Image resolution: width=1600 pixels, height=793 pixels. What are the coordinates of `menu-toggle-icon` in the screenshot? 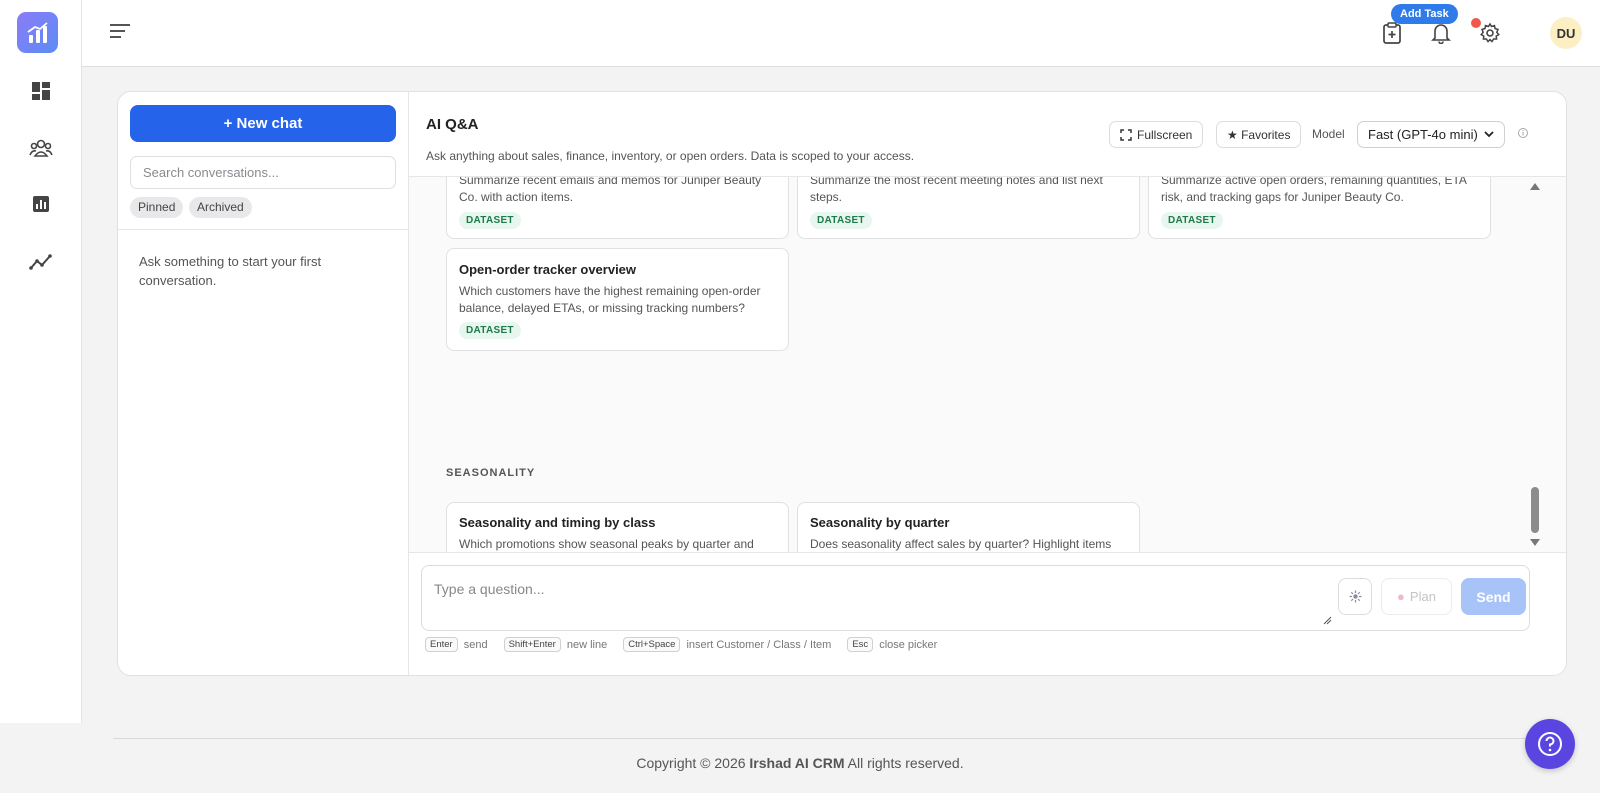 It's located at (122, 32).